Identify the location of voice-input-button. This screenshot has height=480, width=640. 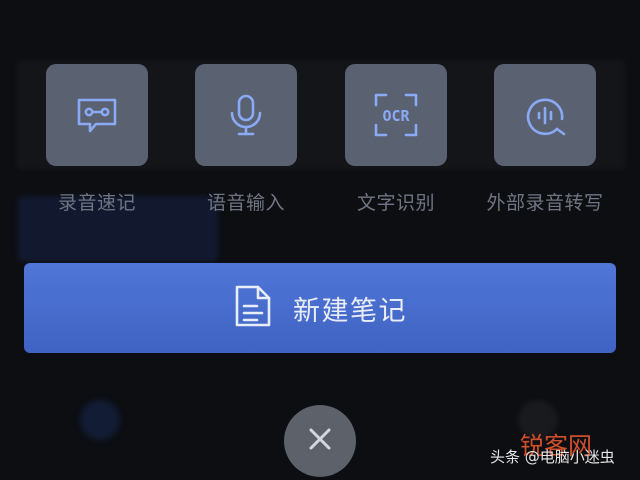
(246, 115).